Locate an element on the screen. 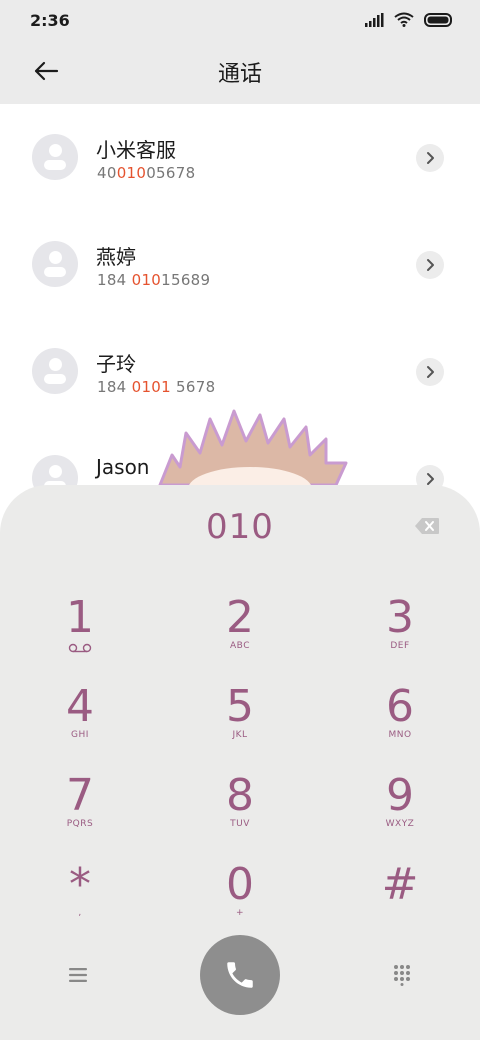  phone-icon is located at coordinates (240, 975).